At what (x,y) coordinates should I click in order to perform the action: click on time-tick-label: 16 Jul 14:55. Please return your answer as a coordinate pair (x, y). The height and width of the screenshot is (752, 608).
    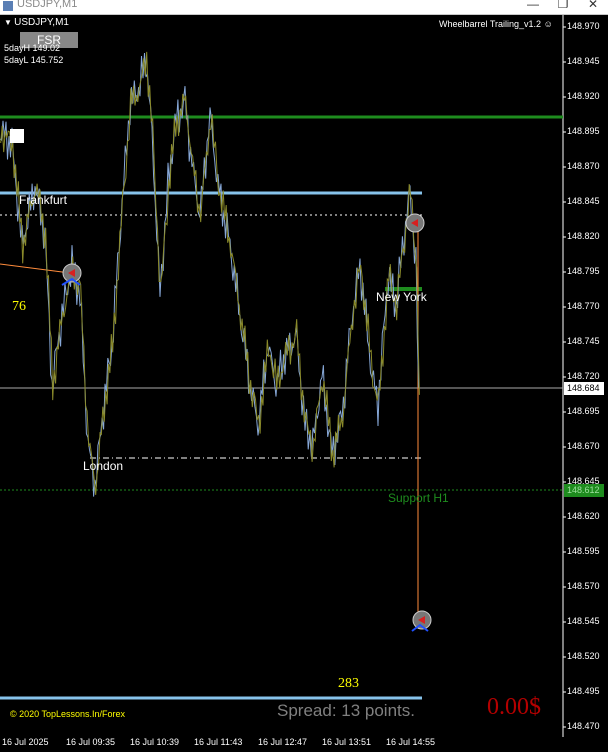
    Looking at the image, I should click on (411, 742).